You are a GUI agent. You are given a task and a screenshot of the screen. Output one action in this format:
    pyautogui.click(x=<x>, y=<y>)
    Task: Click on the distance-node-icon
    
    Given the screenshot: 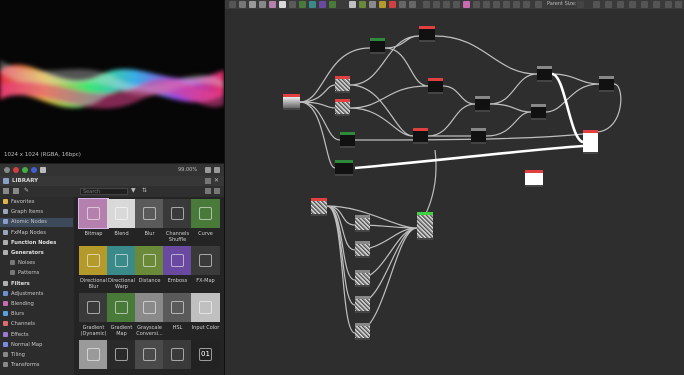 What is the action you would take?
    pyautogui.click(x=362, y=4)
    